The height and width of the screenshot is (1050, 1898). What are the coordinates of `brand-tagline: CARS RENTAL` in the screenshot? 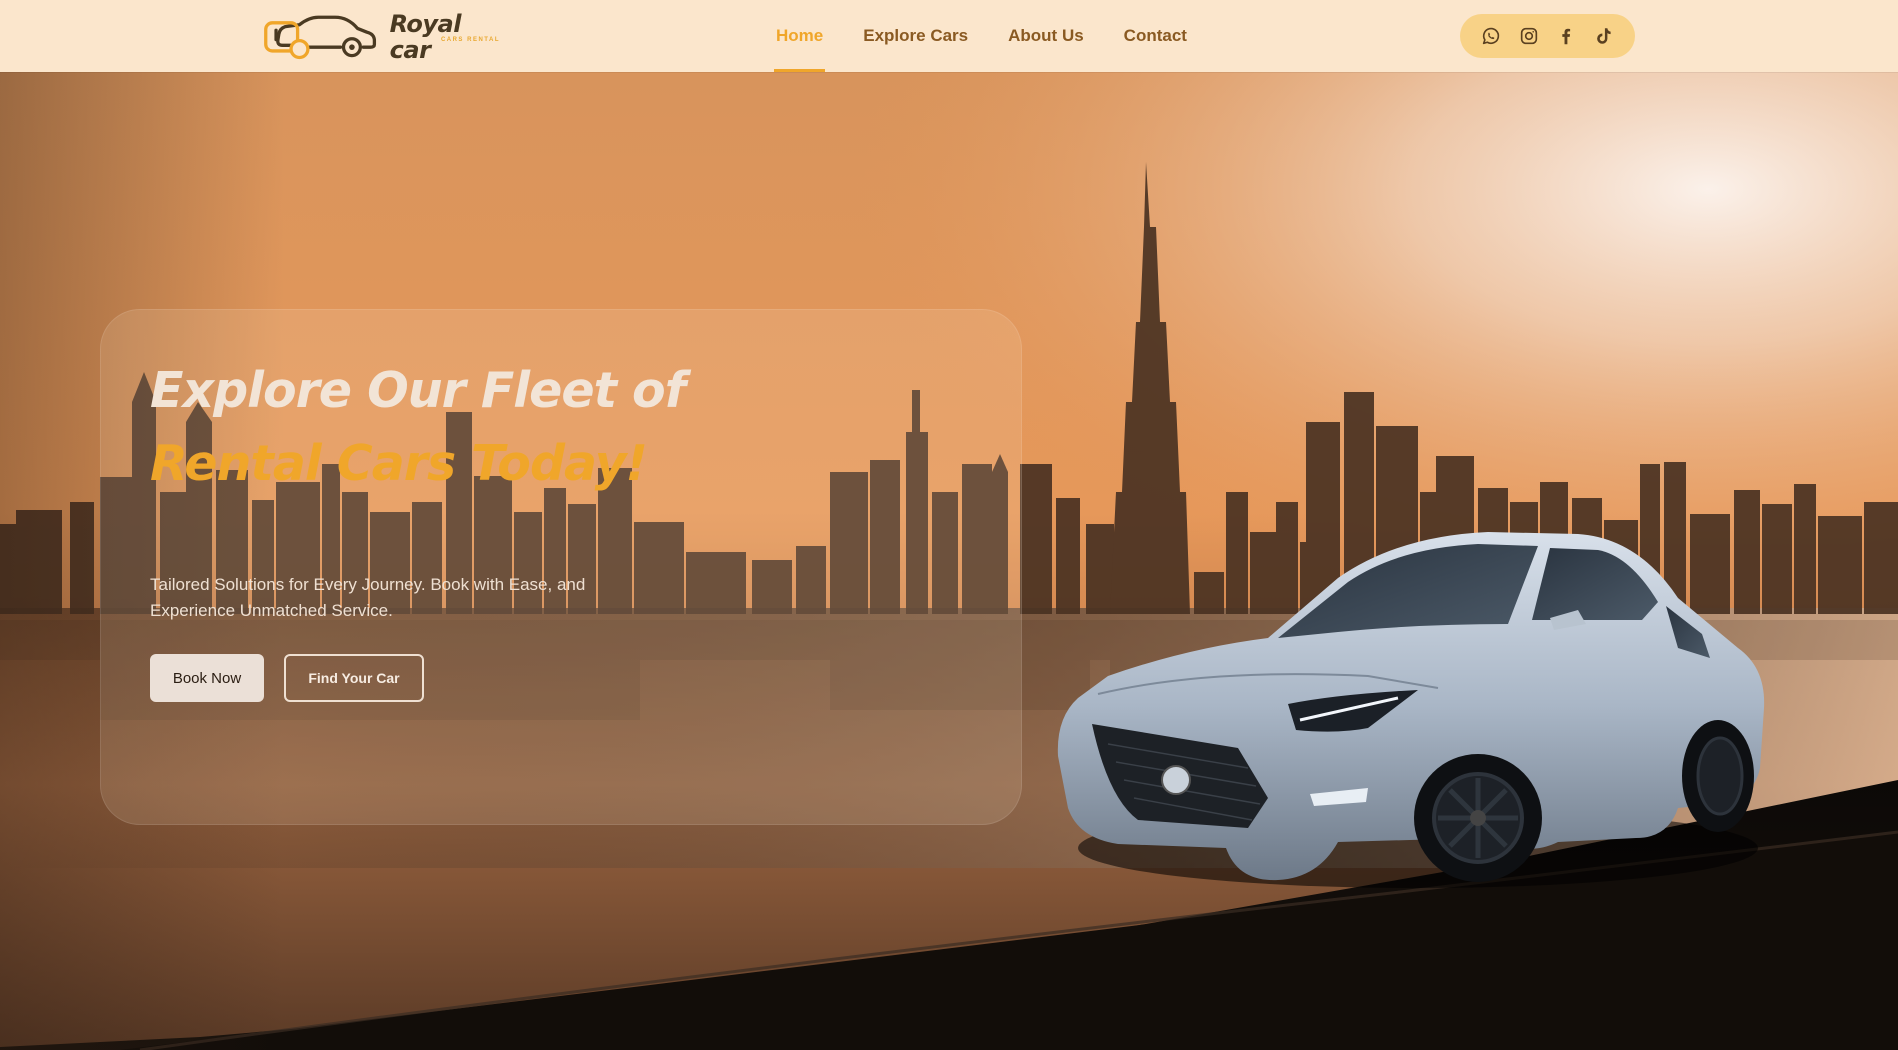 It's located at (470, 40).